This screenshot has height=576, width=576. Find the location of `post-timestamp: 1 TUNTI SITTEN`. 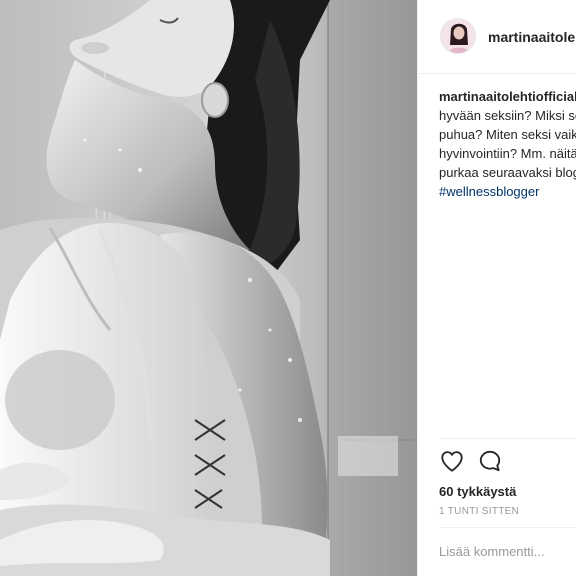

post-timestamp: 1 TUNTI SITTEN is located at coordinates (479, 511).